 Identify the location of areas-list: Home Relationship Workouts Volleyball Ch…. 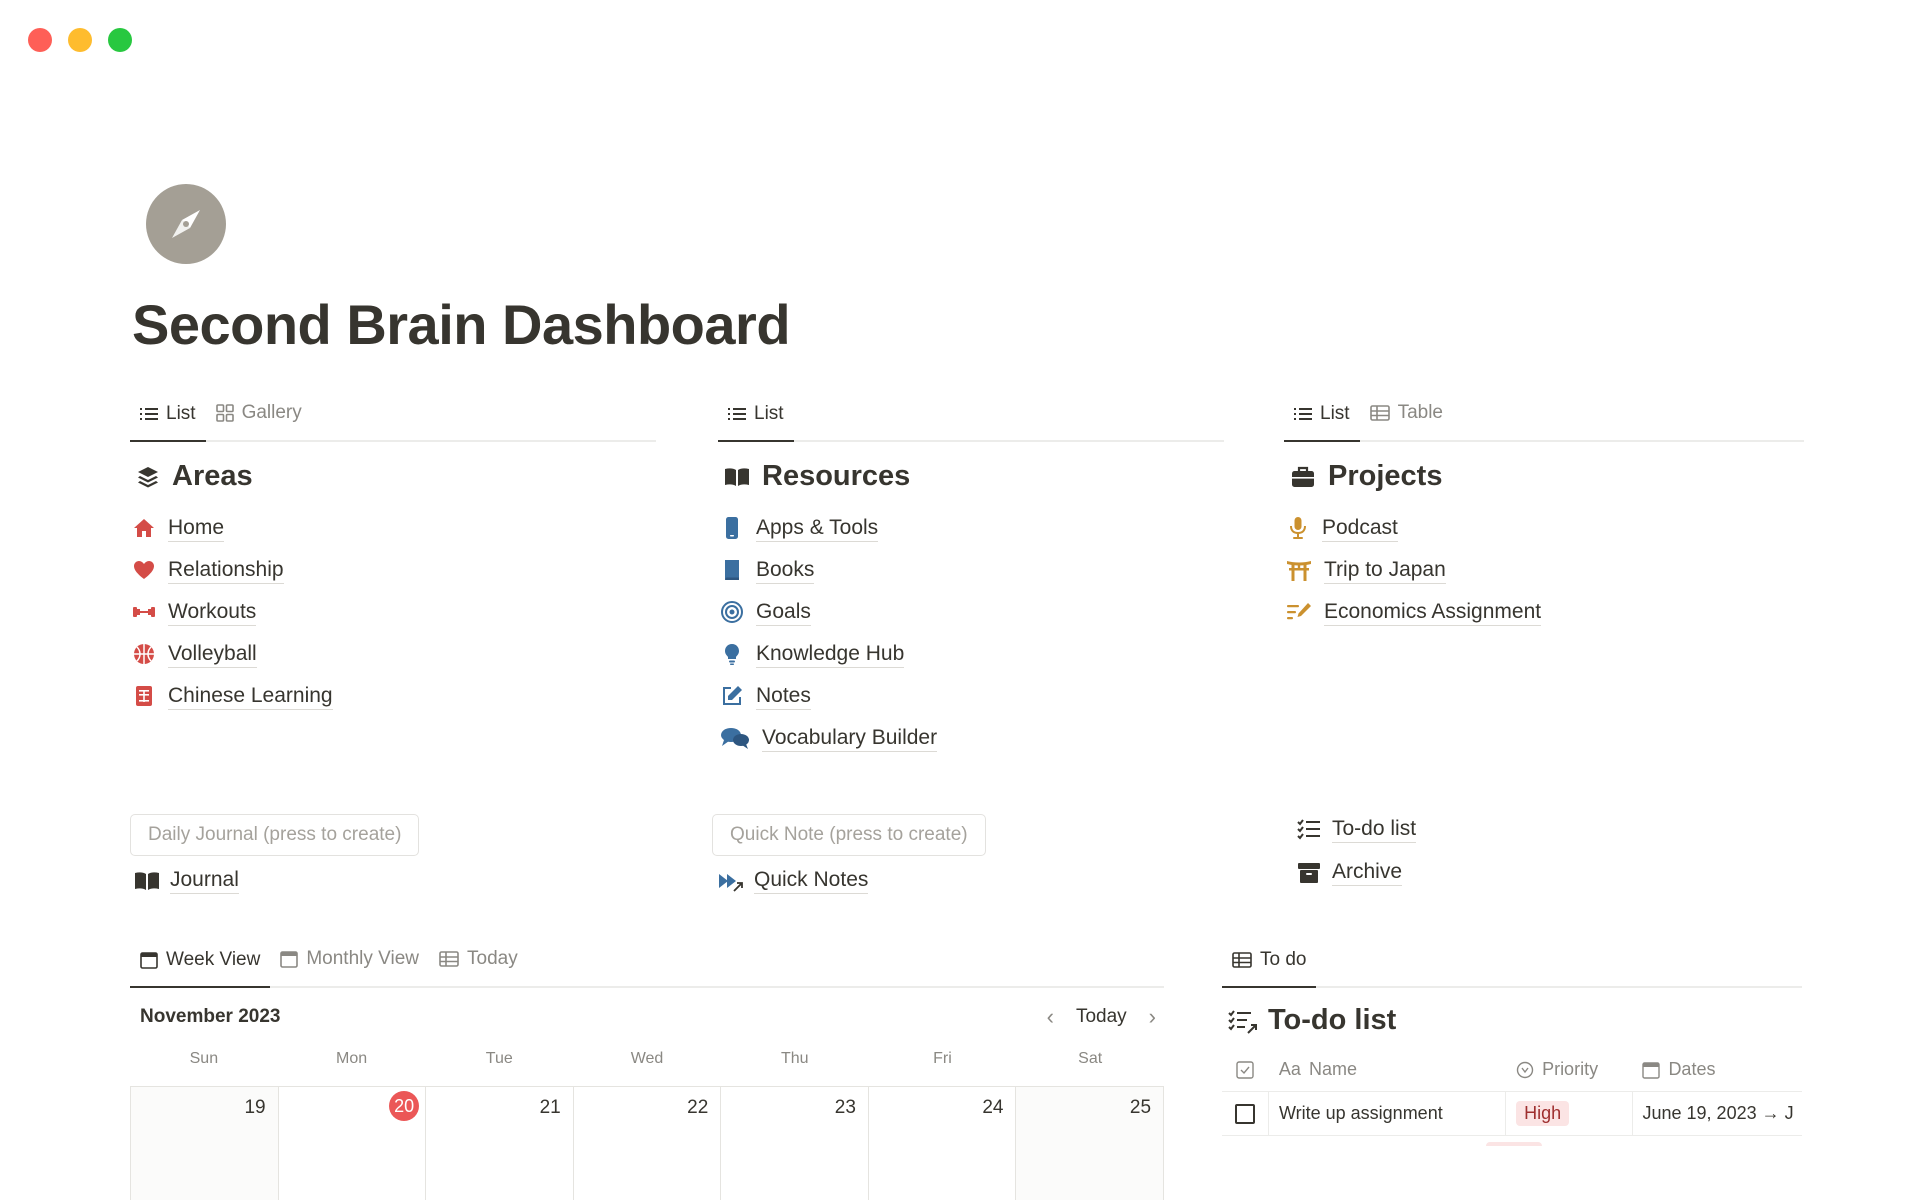
(393, 612).